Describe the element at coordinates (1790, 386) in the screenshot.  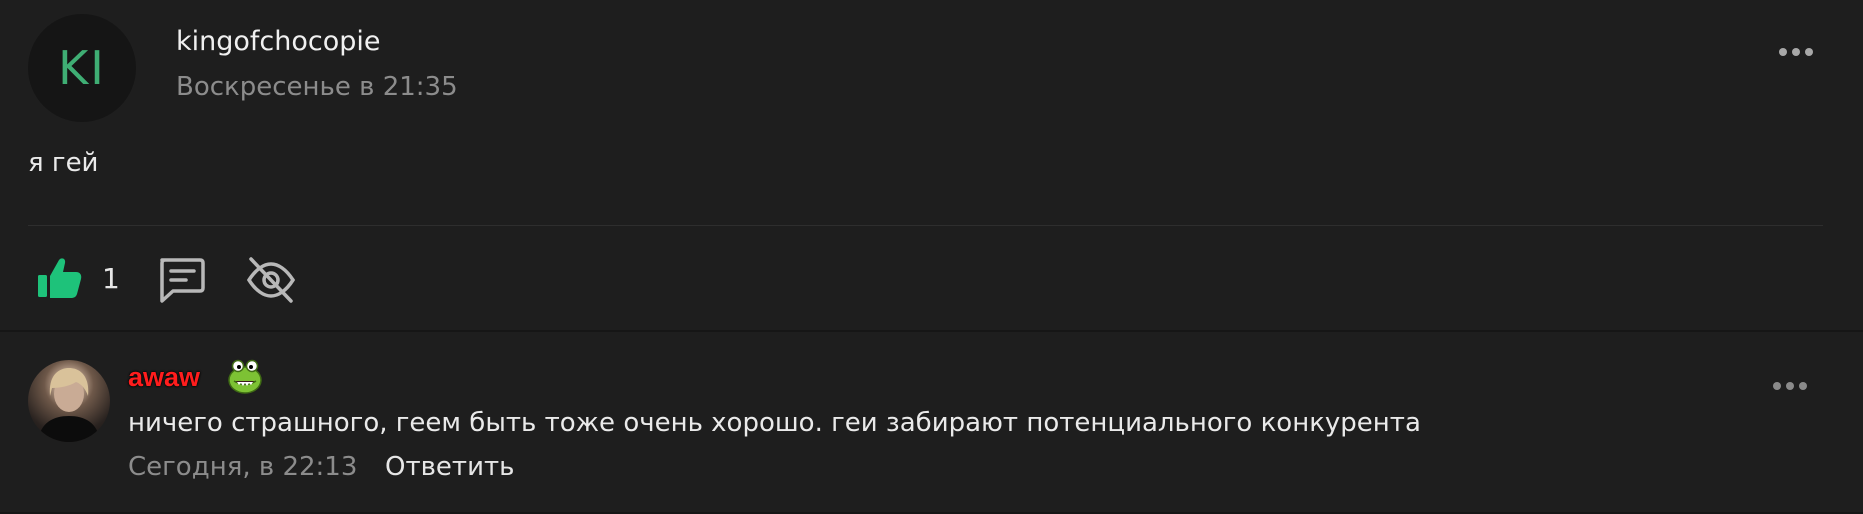
I see `comment-more-options-icon` at that location.